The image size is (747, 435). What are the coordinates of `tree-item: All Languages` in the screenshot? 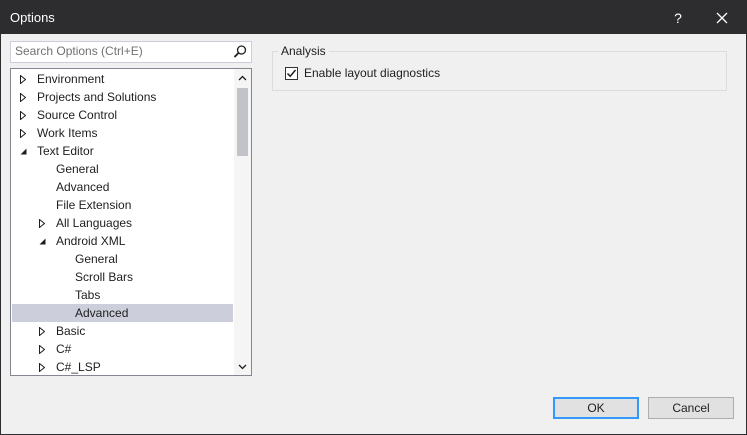 It's located at (122, 223).